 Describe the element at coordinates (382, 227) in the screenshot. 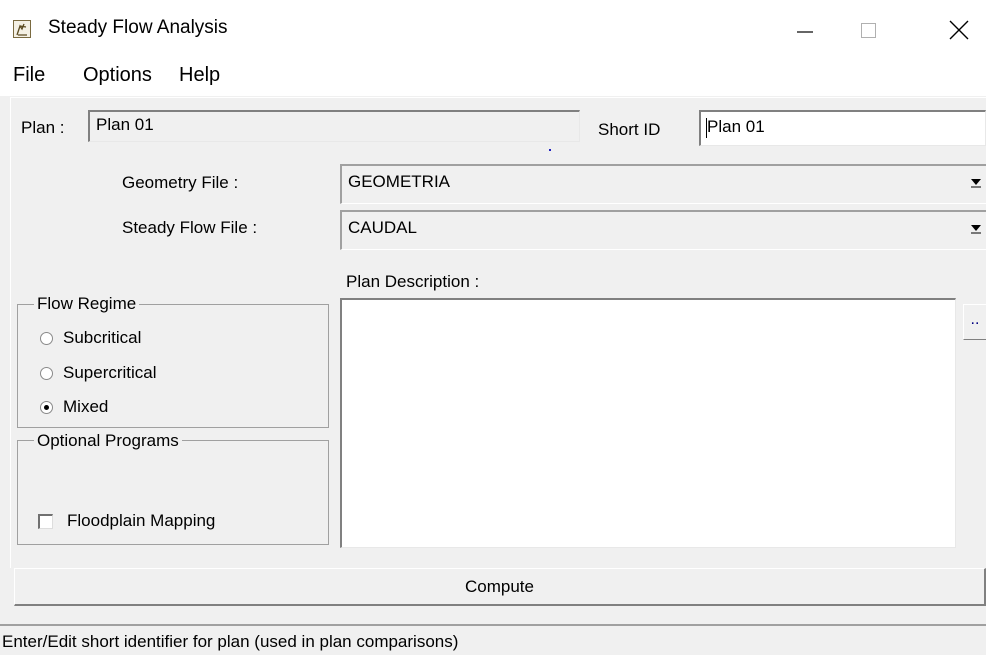

I see `steady-flow-file-value: CAUDAL` at that location.